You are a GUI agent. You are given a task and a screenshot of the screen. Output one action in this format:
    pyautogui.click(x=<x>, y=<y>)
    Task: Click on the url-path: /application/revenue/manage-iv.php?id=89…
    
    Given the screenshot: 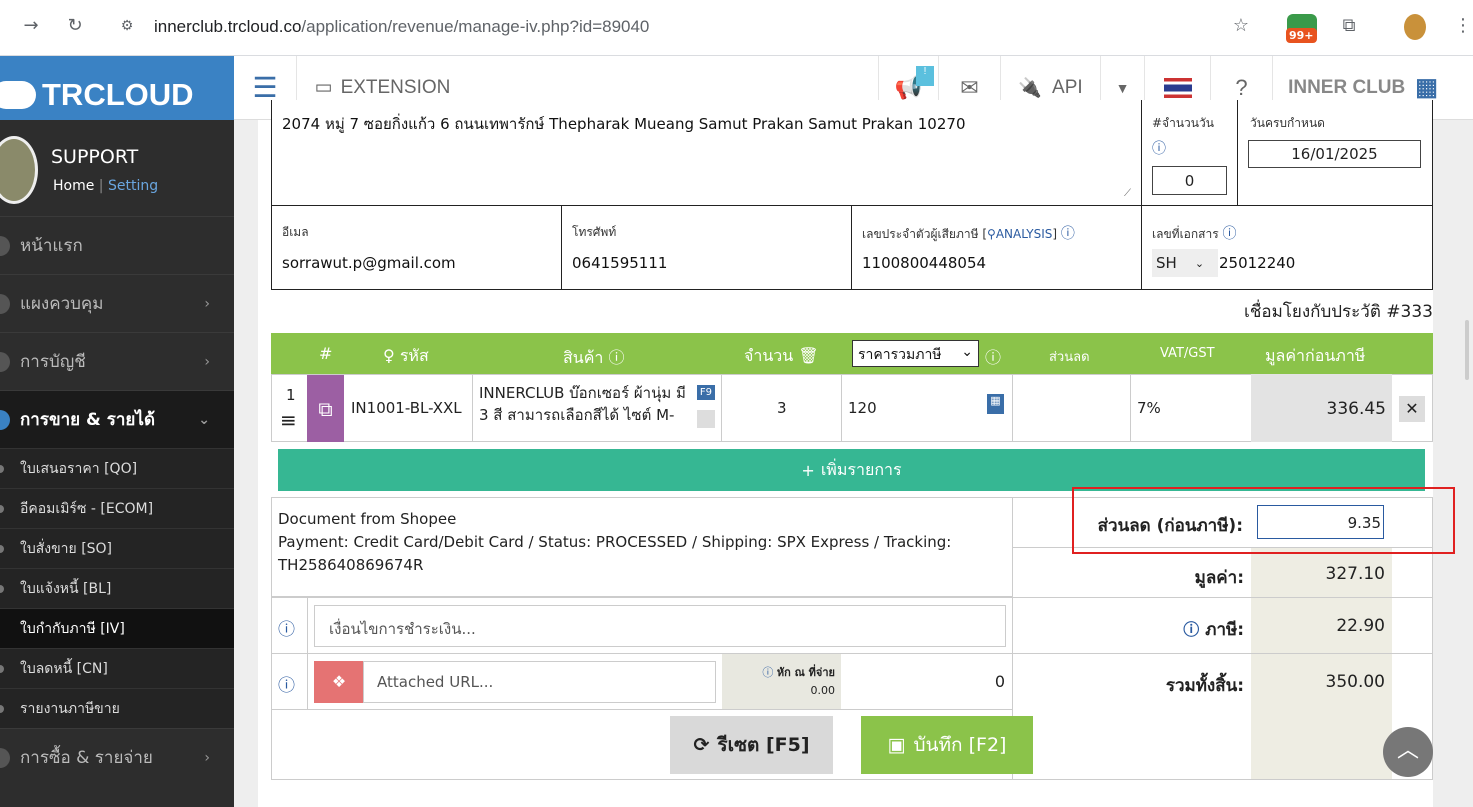 What is the action you would take?
    pyautogui.click(x=475, y=26)
    